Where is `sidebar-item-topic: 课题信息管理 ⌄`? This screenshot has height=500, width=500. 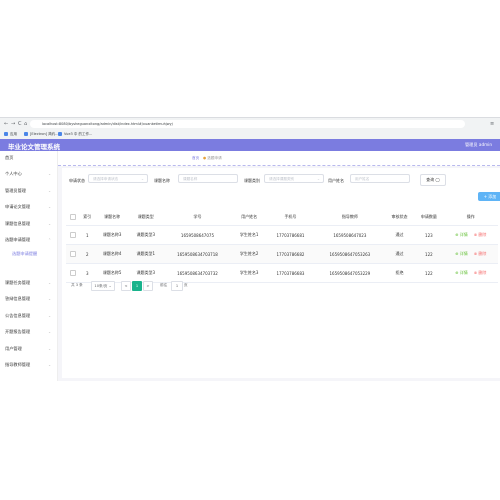
sidebar-item-topic: 课题信息管理 ⌄ is located at coordinates (30, 224).